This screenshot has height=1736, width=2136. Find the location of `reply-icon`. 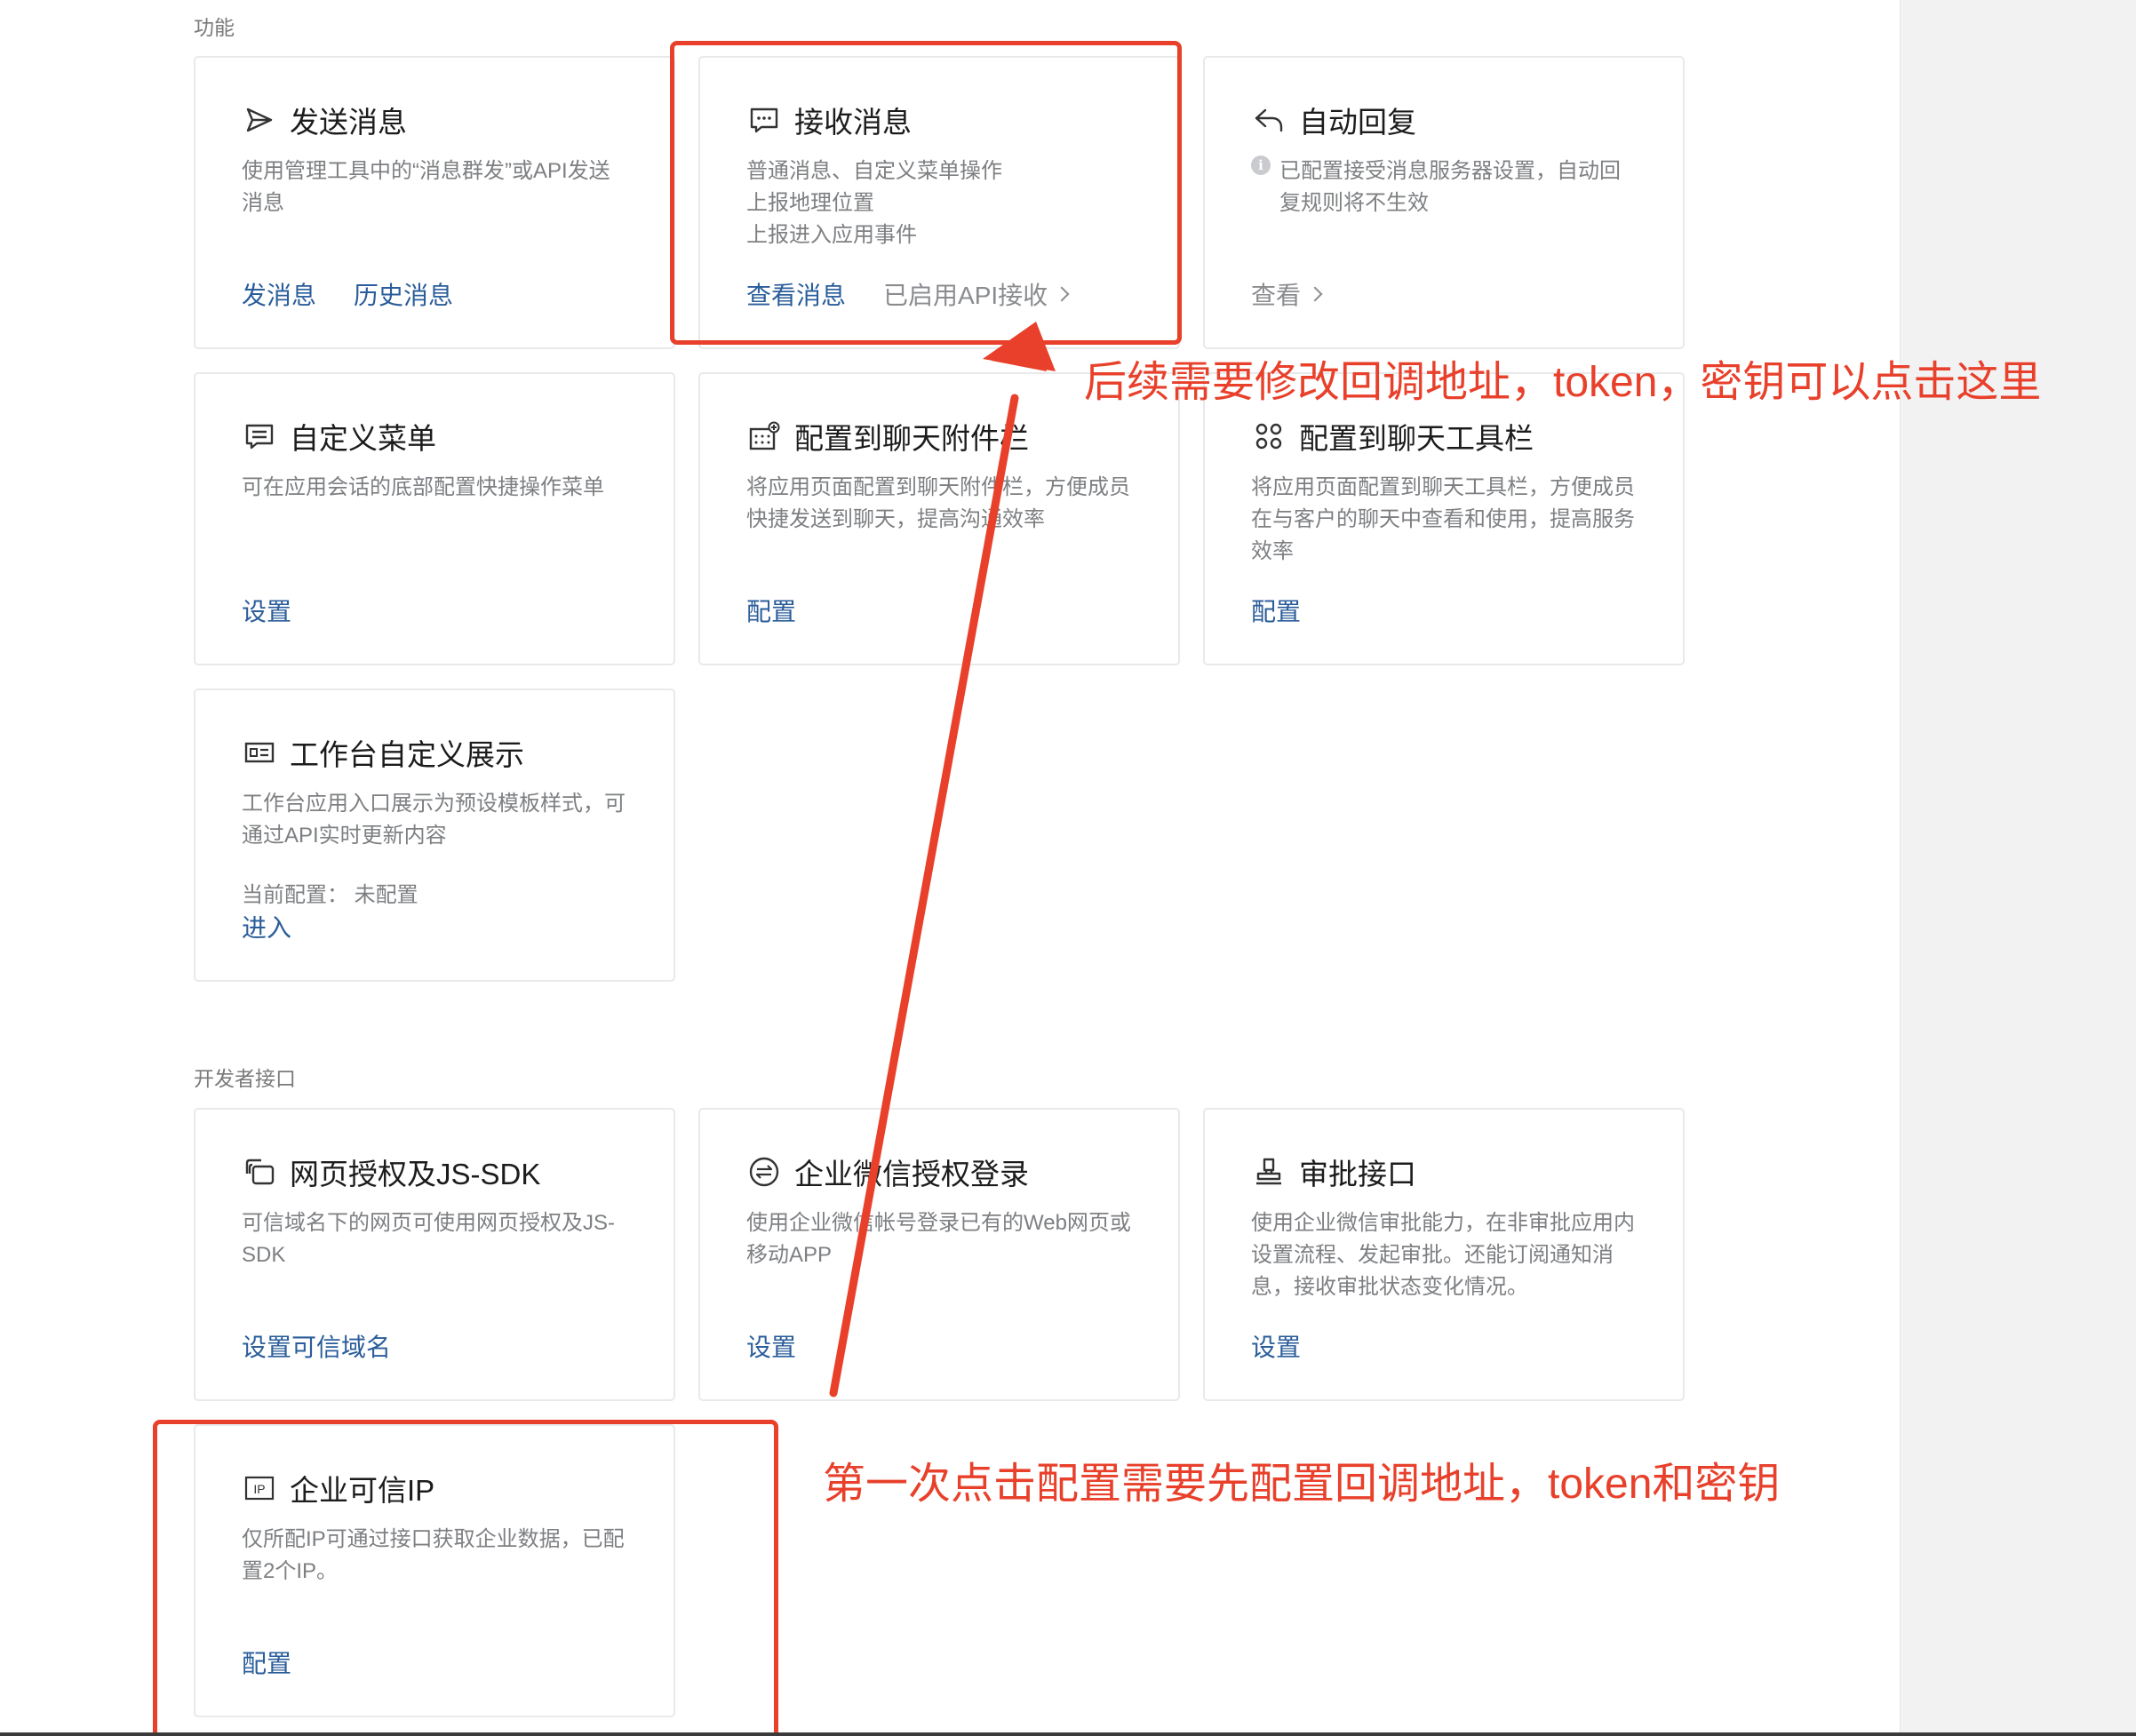

reply-icon is located at coordinates (1269, 120).